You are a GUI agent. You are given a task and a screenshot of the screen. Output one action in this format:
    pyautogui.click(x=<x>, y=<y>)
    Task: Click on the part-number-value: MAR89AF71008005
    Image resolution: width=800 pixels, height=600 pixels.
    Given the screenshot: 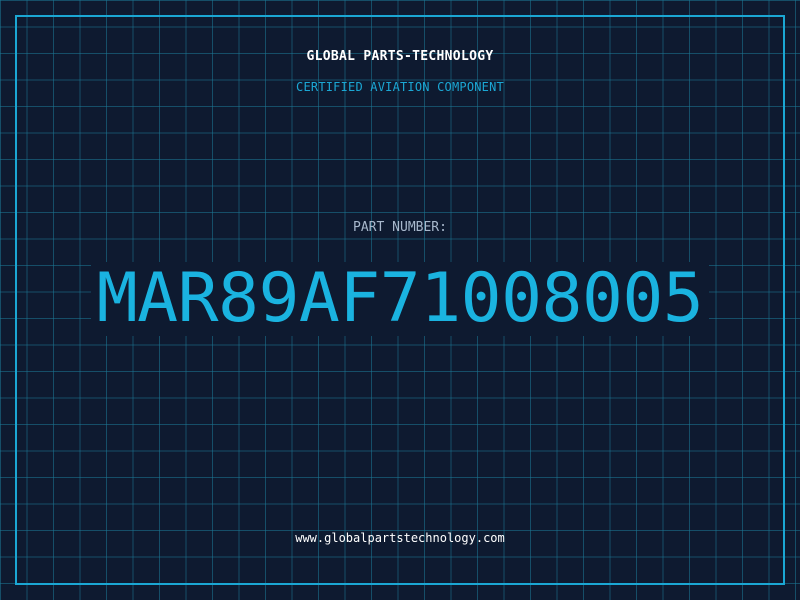 What is the action you would take?
    pyautogui.click(x=400, y=299)
    